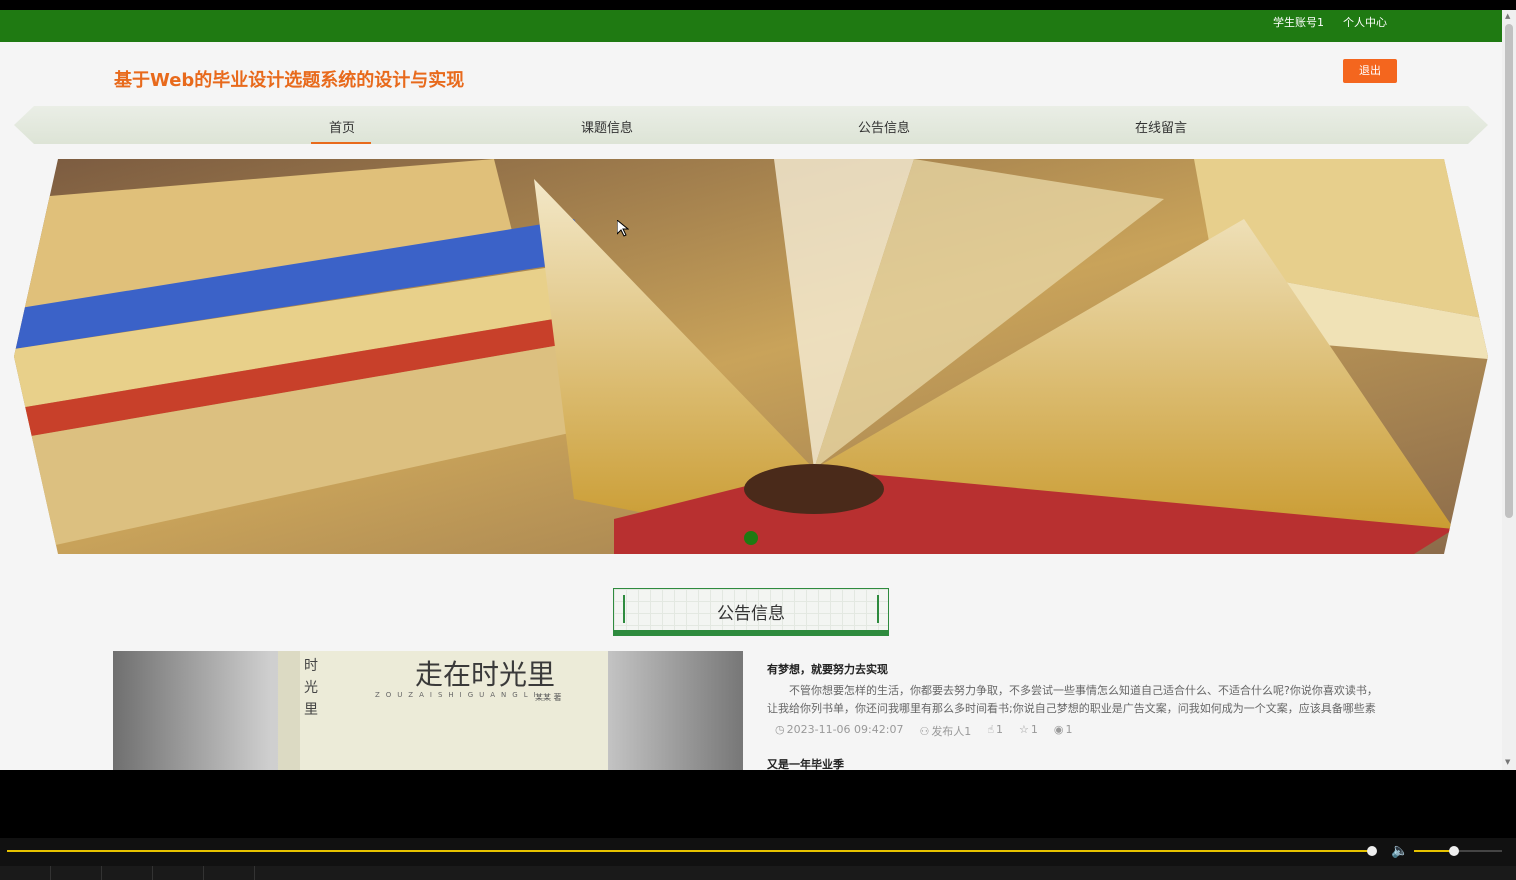  I want to click on book-pinyin: ZOUZAISHIGUANGLI, so click(458, 695).